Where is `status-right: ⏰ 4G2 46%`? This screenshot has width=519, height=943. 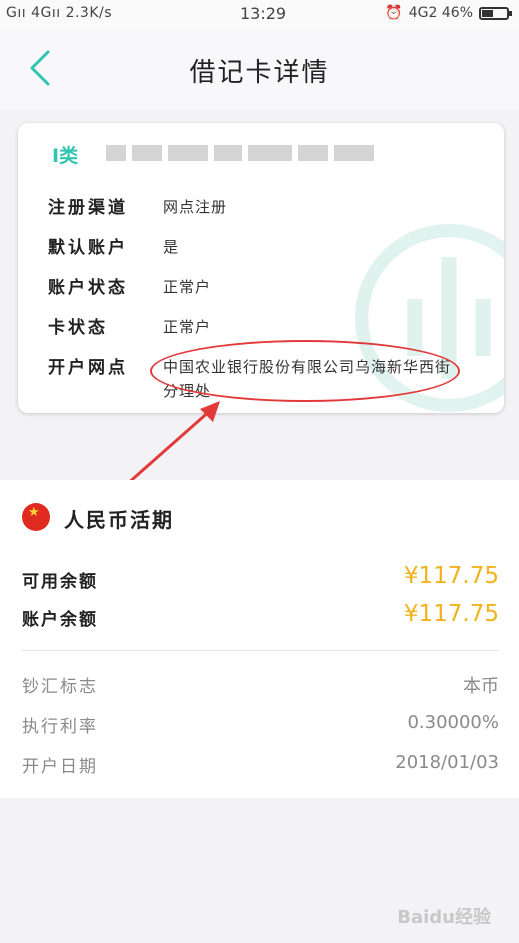
status-right: ⏰ 4G2 46% is located at coordinates (448, 13).